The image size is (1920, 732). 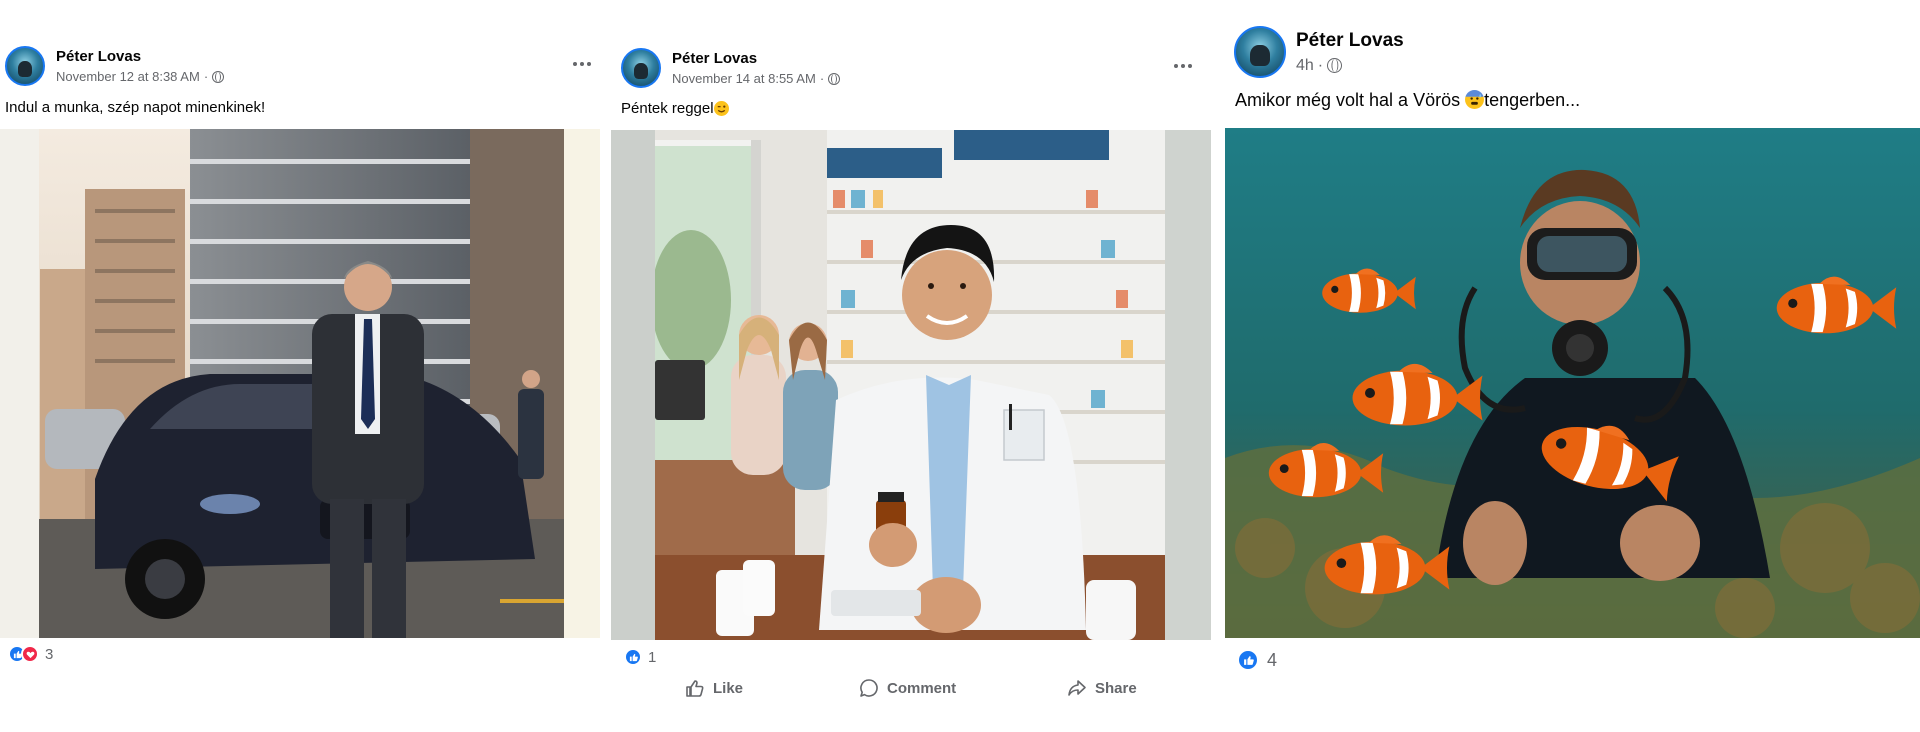 I want to click on post-meta: November 12 at 8:38 AM ·, so click(x=140, y=76).